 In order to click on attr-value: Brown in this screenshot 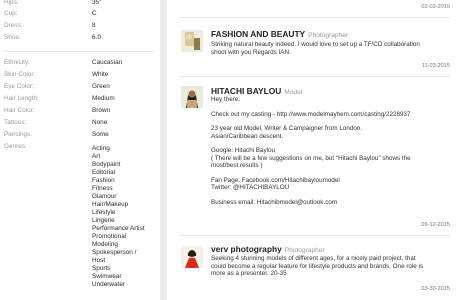, I will do `click(101, 110)`.